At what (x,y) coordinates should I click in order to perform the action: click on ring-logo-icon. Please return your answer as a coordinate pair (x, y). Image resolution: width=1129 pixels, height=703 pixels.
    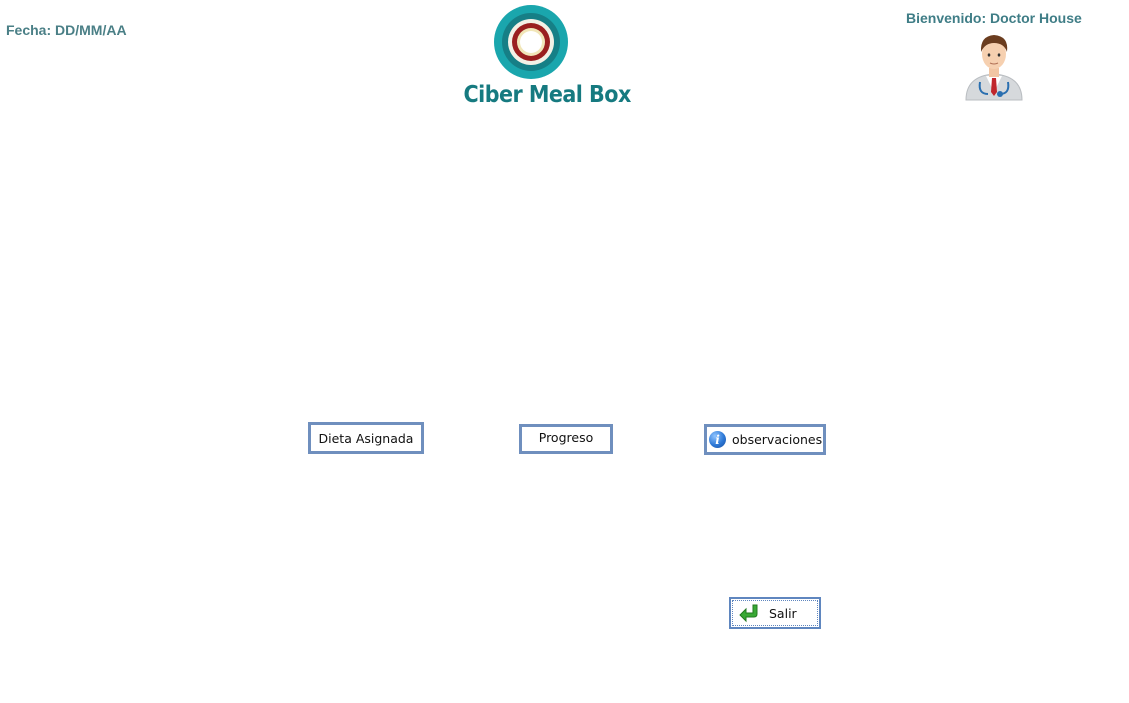
    Looking at the image, I should click on (531, 42).